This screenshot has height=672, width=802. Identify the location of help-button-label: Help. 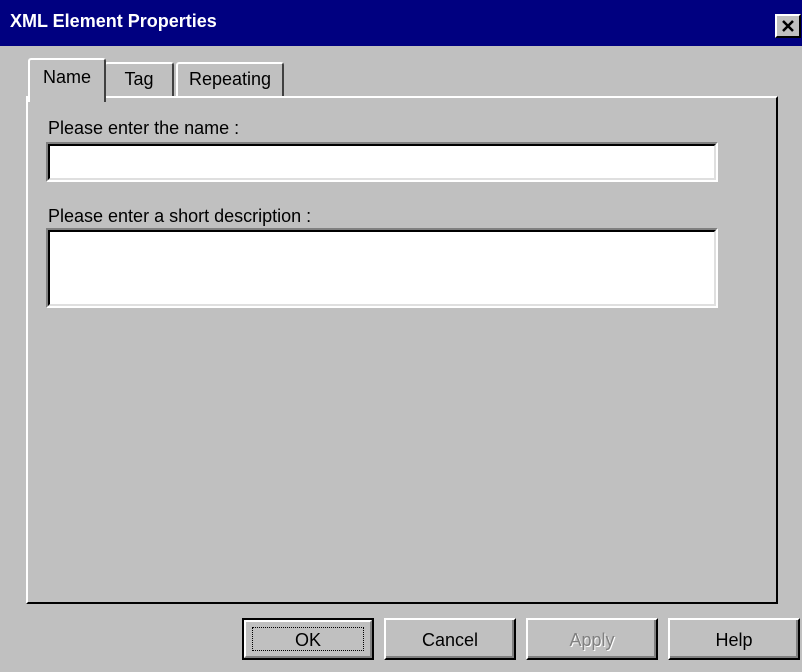
(734, 640).